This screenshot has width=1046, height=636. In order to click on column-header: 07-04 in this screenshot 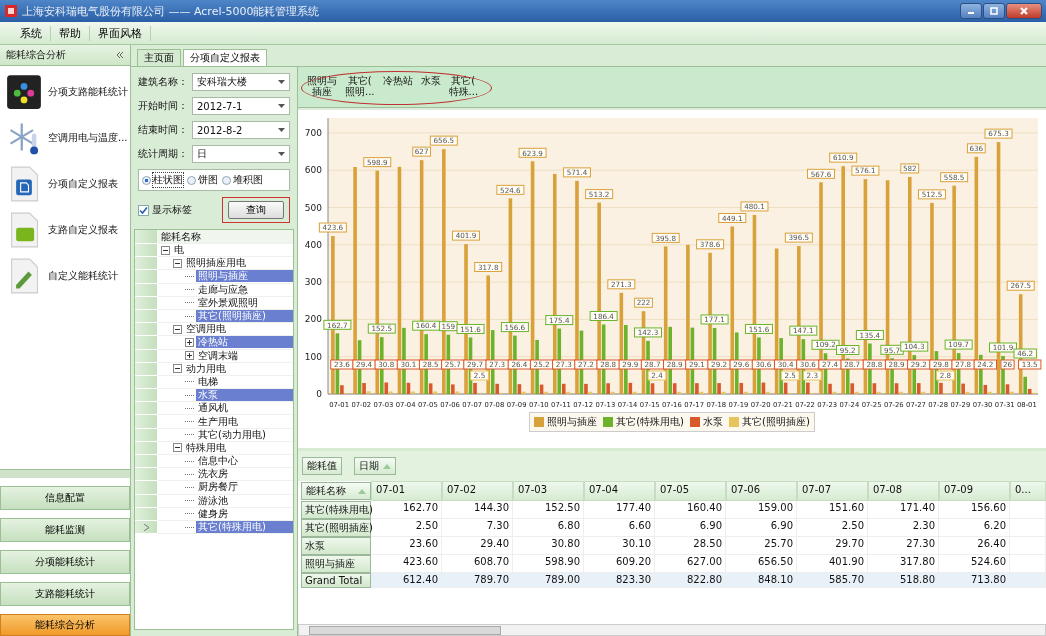, I will do `click(619, 491)`.